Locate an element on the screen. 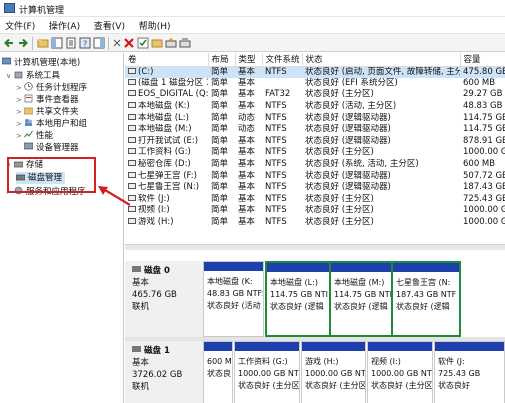 This screenshot has height=403, width=505. table-row: 本地磁盘 (M:) 简单 动态 NTFS 状态良好 (逻辑驱动器) 114.75 GB is located at coordinates (315, 130).